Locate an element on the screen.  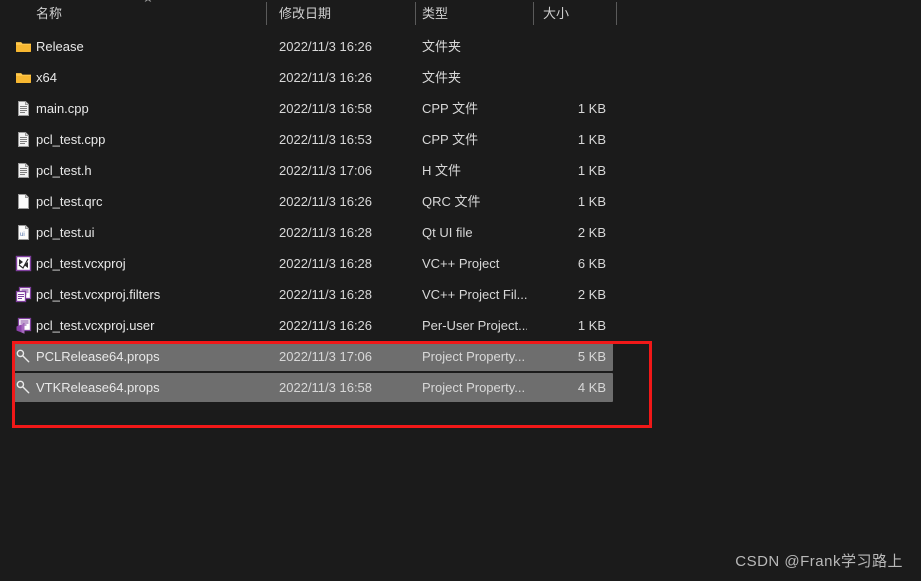
watermark-text: CSDN @Frank学习路上 is located at coordinates (819, 561).